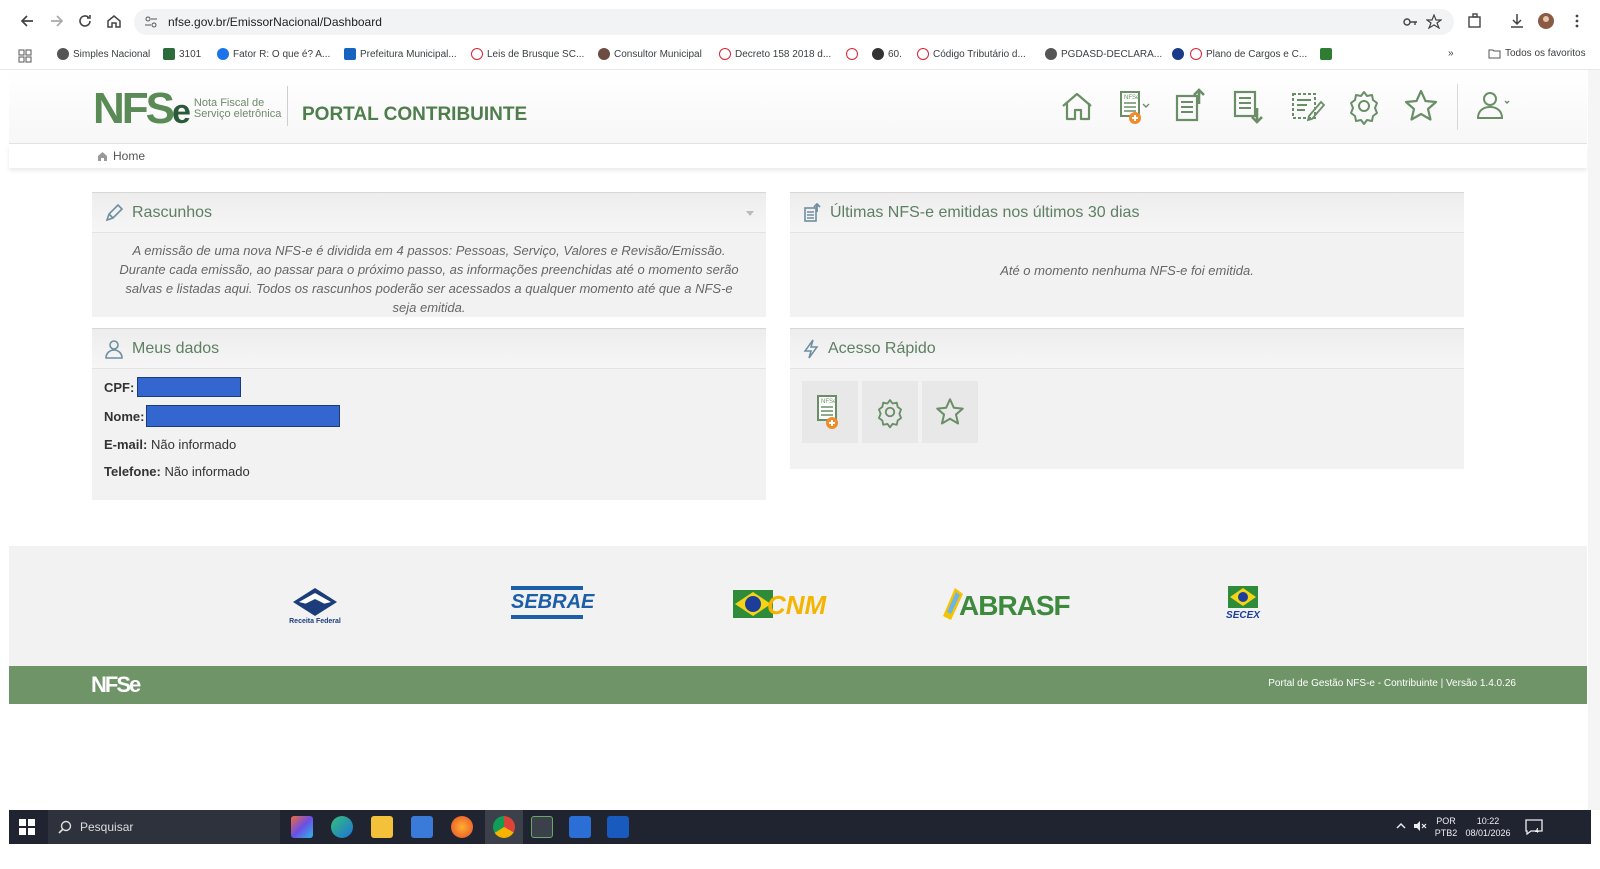 This screenshot has height=869, width=1600. I want to click on svg-text: 4, so click(1537, 831).